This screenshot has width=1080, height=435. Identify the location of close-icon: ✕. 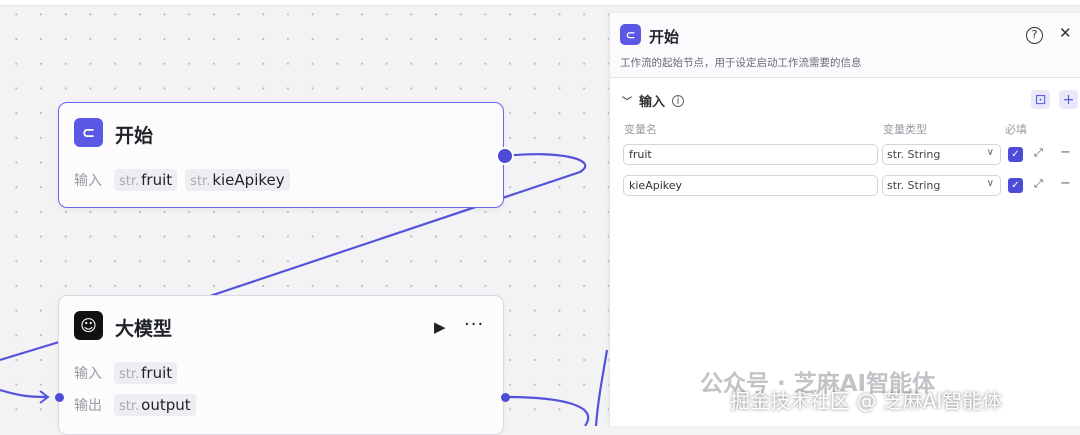
(1065, 33).